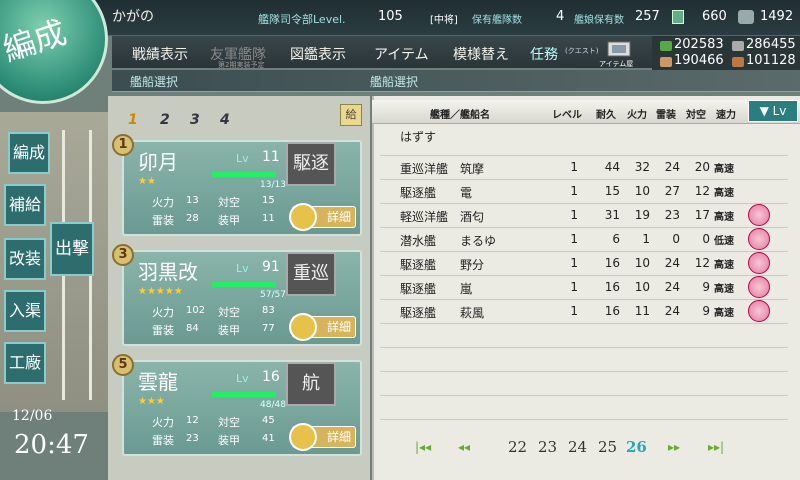 The image size is (800, 480). Describe the element at coordinates (351, 115) in the screenshot. I see `supply-icon: 給` at that location.